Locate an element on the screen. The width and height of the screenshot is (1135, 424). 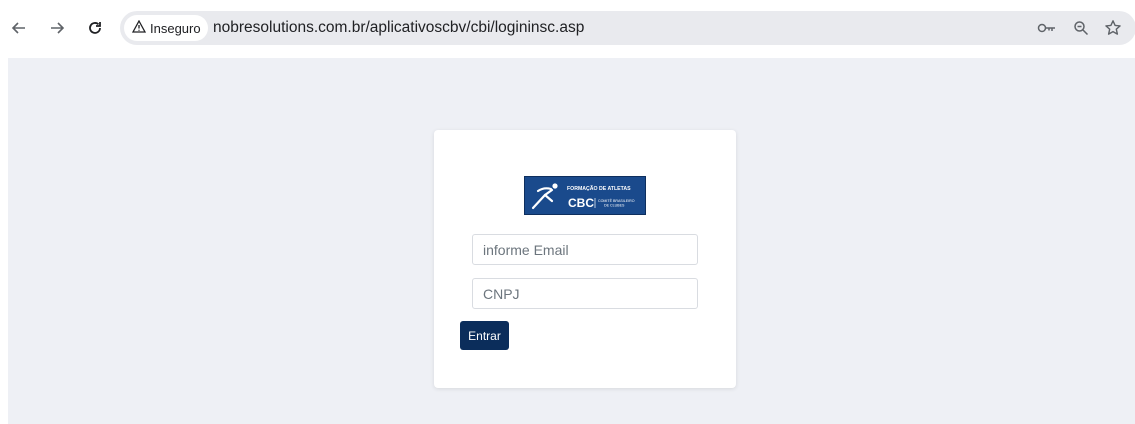
logo-brand: CBC is located at coordinates (581, 203).